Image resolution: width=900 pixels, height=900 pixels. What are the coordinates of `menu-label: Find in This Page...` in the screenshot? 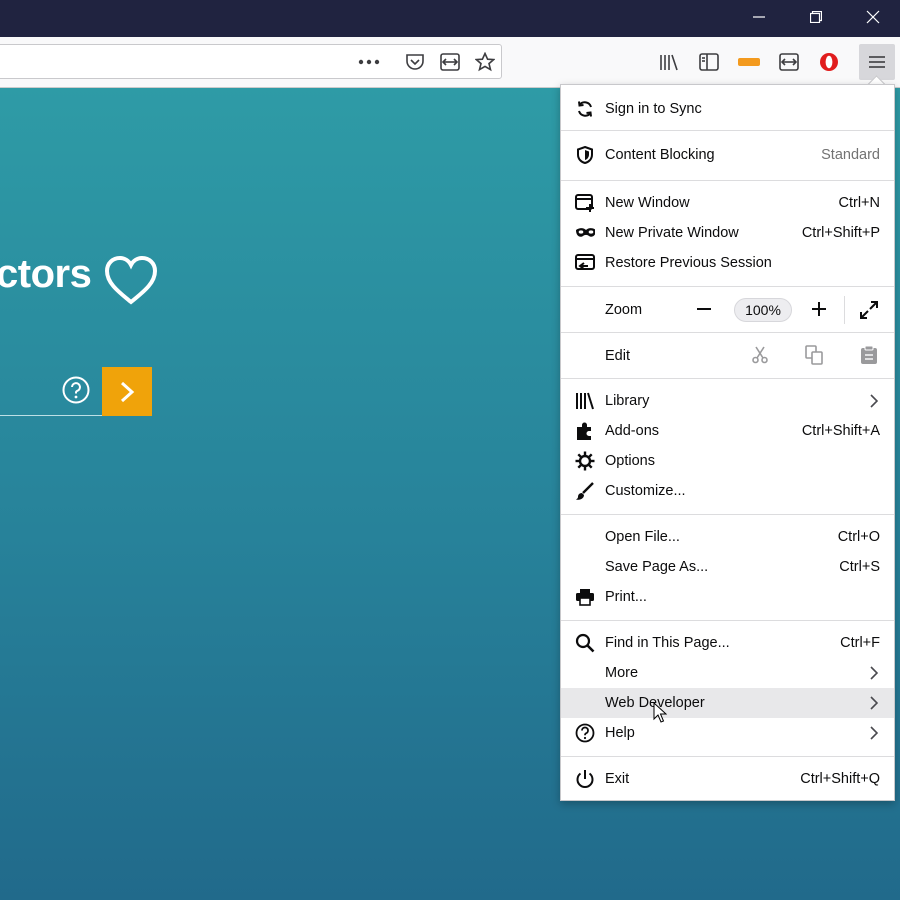 It's located at (667, 643).